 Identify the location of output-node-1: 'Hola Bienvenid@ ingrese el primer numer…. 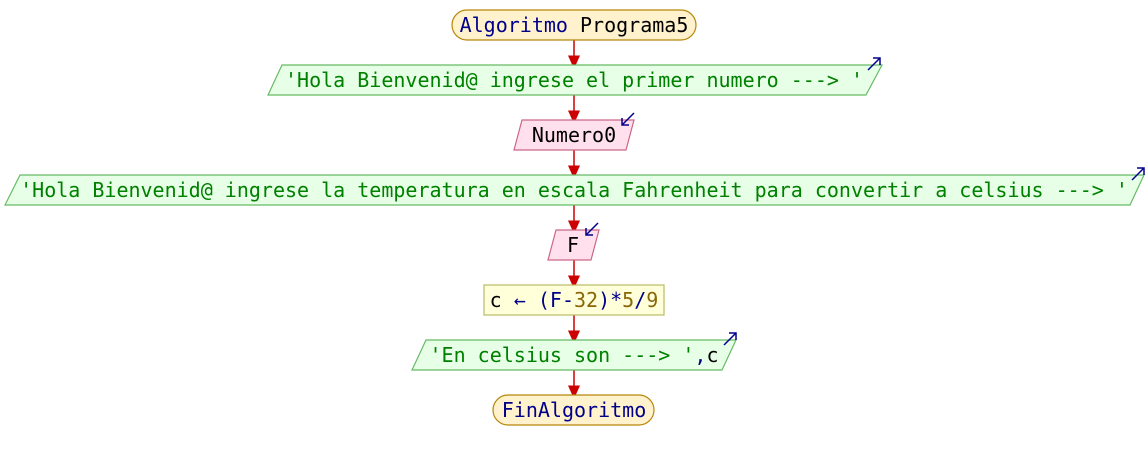
(575, 76).